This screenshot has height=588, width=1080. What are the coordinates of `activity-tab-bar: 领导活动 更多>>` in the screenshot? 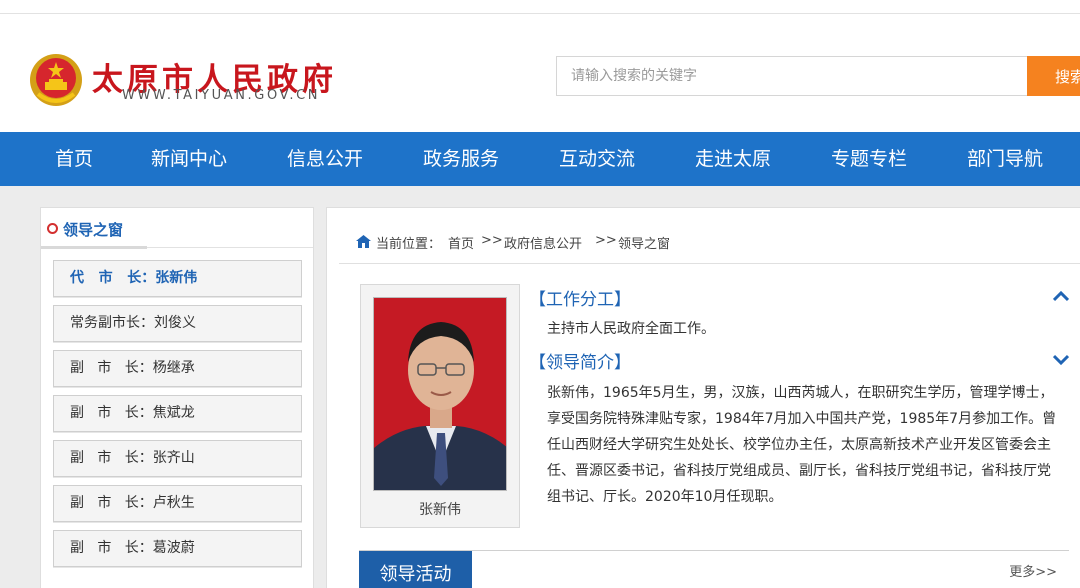 It's located at (714, 569).